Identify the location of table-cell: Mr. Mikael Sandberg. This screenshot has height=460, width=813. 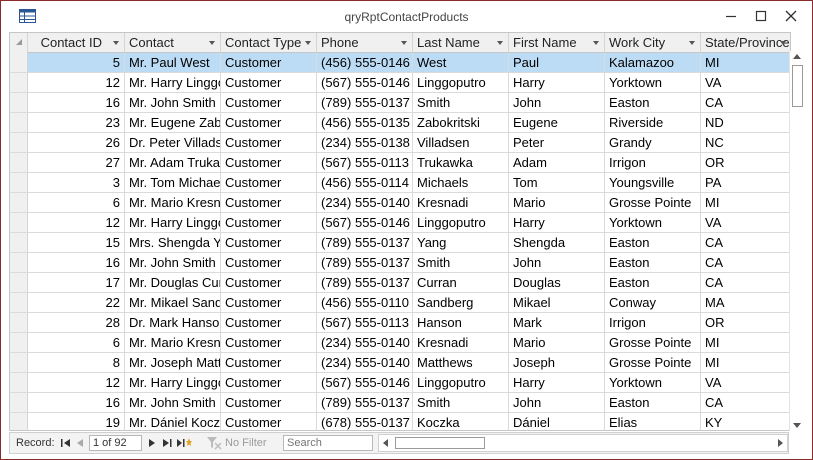
(173, 303).